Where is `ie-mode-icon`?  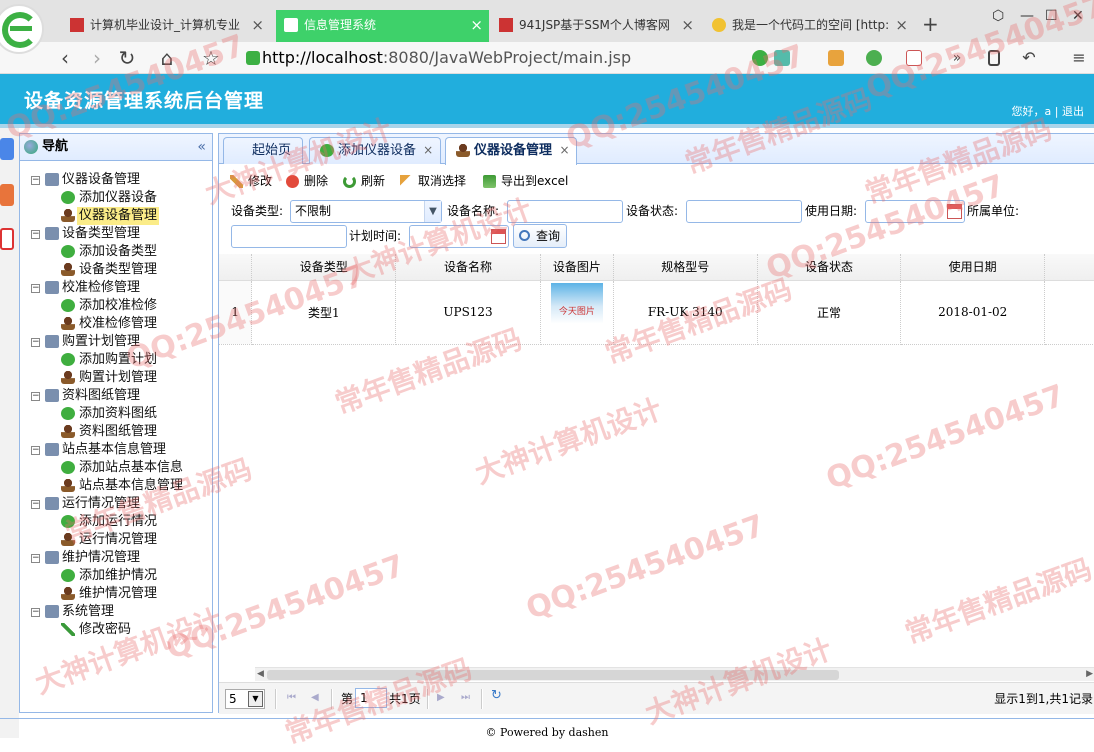 ie-mode-icon is located at coordinates (782, 58).